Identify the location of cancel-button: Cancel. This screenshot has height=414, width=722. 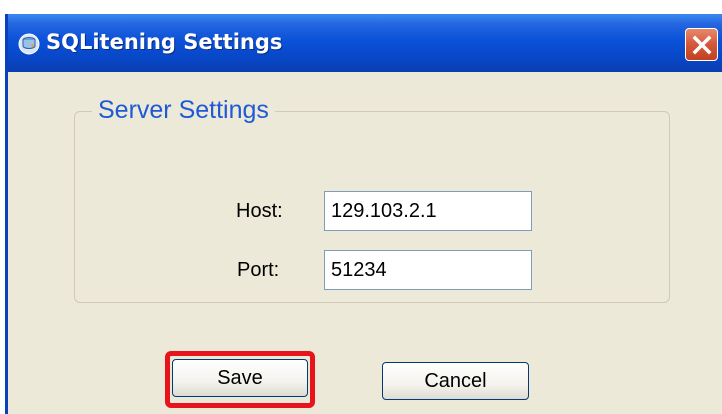
(455, 381).